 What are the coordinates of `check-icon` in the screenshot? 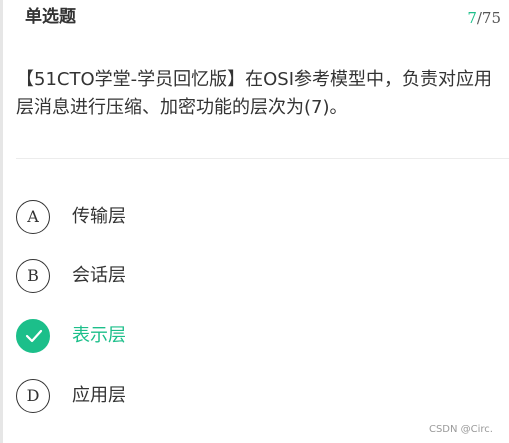 It's located at (34, 336).